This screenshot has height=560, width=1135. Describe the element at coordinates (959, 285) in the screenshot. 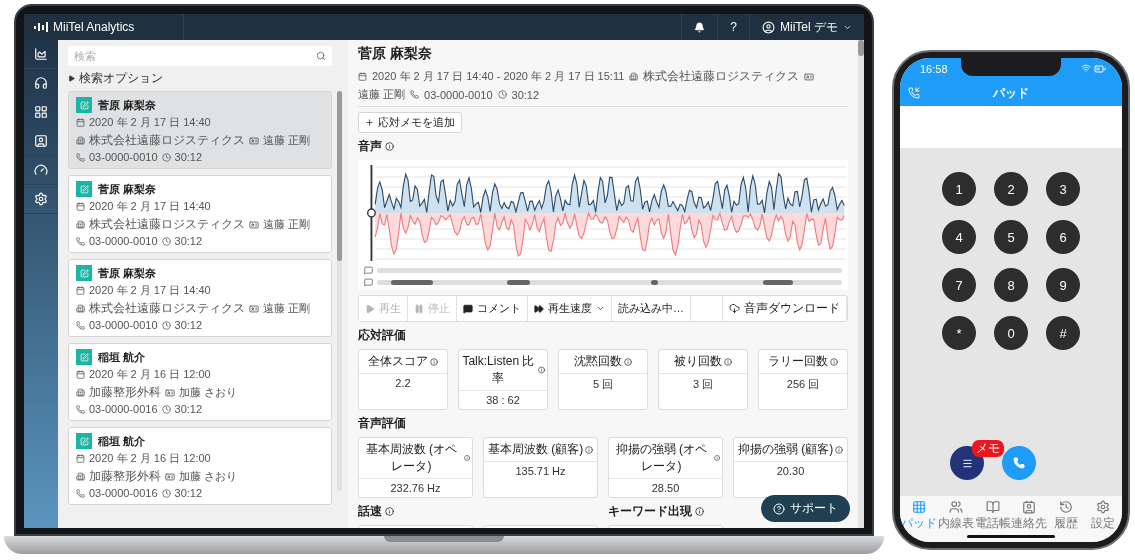

I see `dial-key: 7` at that location.